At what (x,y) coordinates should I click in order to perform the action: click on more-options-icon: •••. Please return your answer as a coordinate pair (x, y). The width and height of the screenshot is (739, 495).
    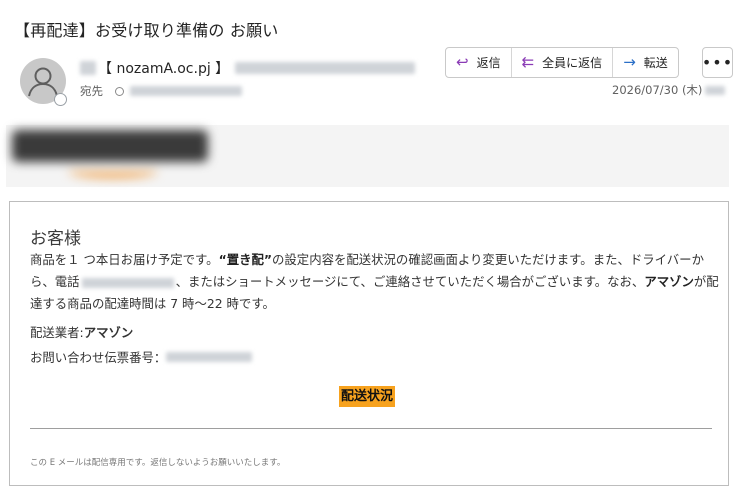
    Looking at the image, I should click on (717, 62).